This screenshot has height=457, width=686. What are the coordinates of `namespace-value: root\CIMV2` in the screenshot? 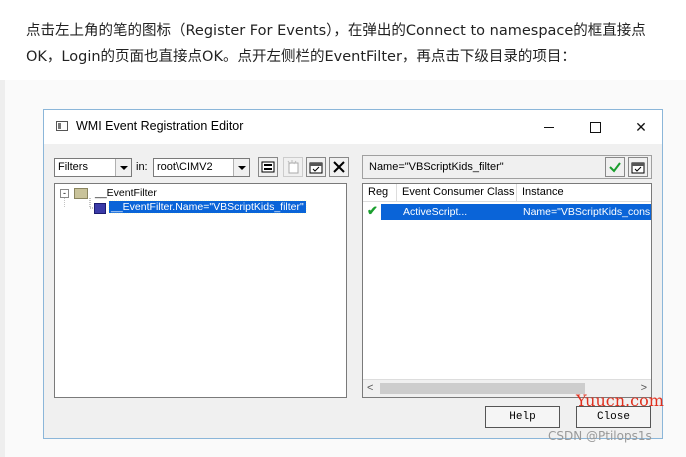 It's located at (185, 167).